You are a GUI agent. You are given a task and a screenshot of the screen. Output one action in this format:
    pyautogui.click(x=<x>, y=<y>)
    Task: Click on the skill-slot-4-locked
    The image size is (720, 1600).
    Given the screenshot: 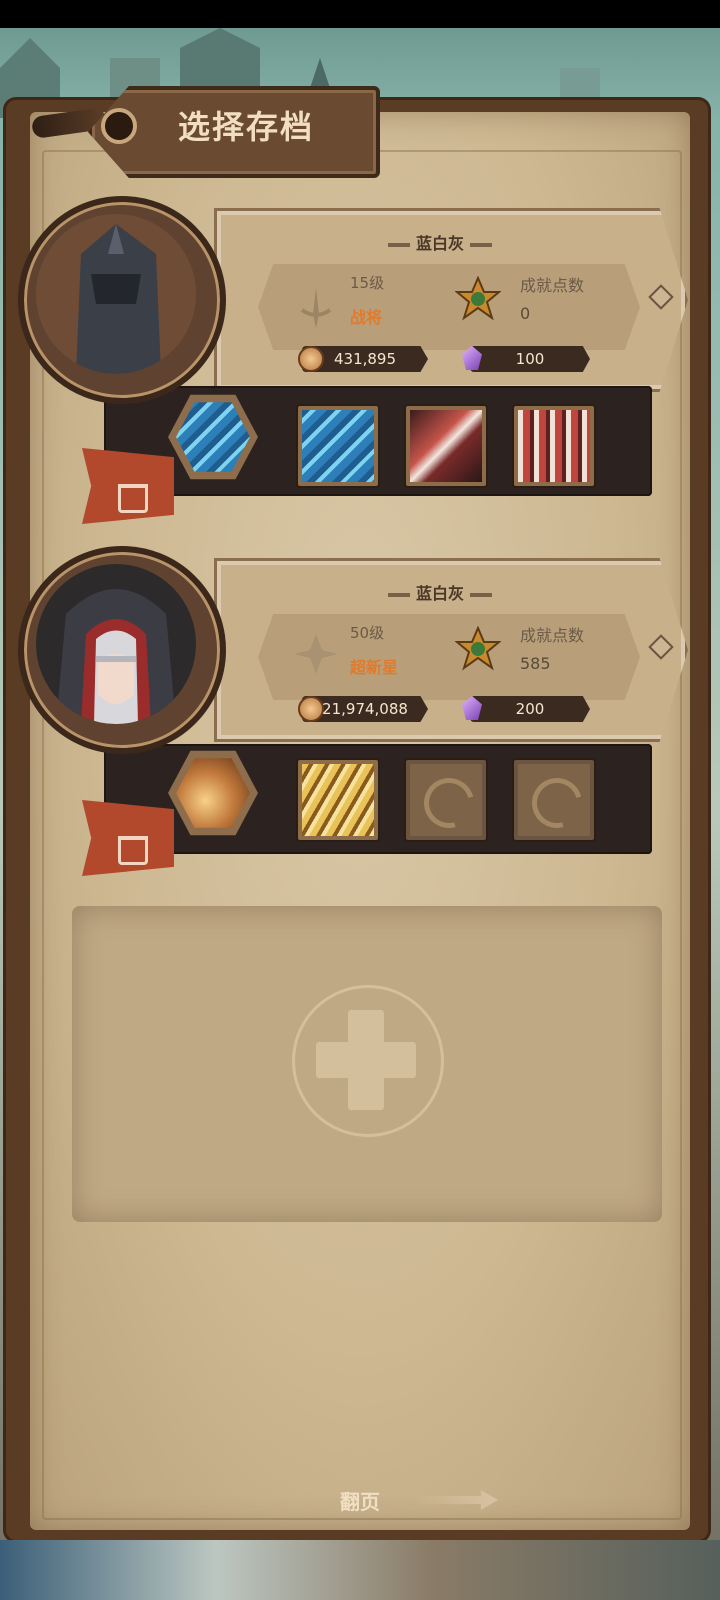 What is the action you would take?
    pyautogui.click(x=554, y=800)
    